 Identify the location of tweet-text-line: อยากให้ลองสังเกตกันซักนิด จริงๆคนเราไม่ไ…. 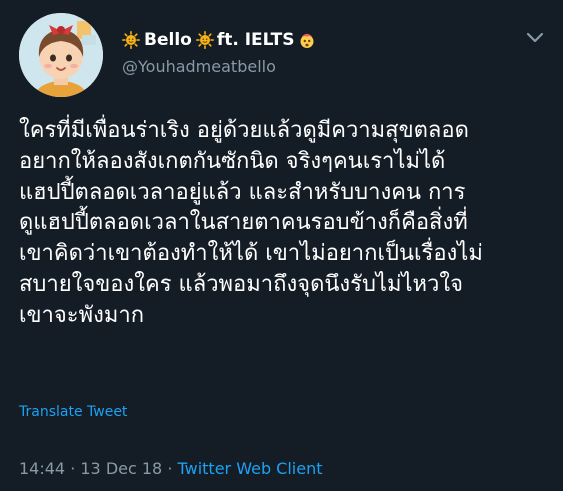
(232, 161).